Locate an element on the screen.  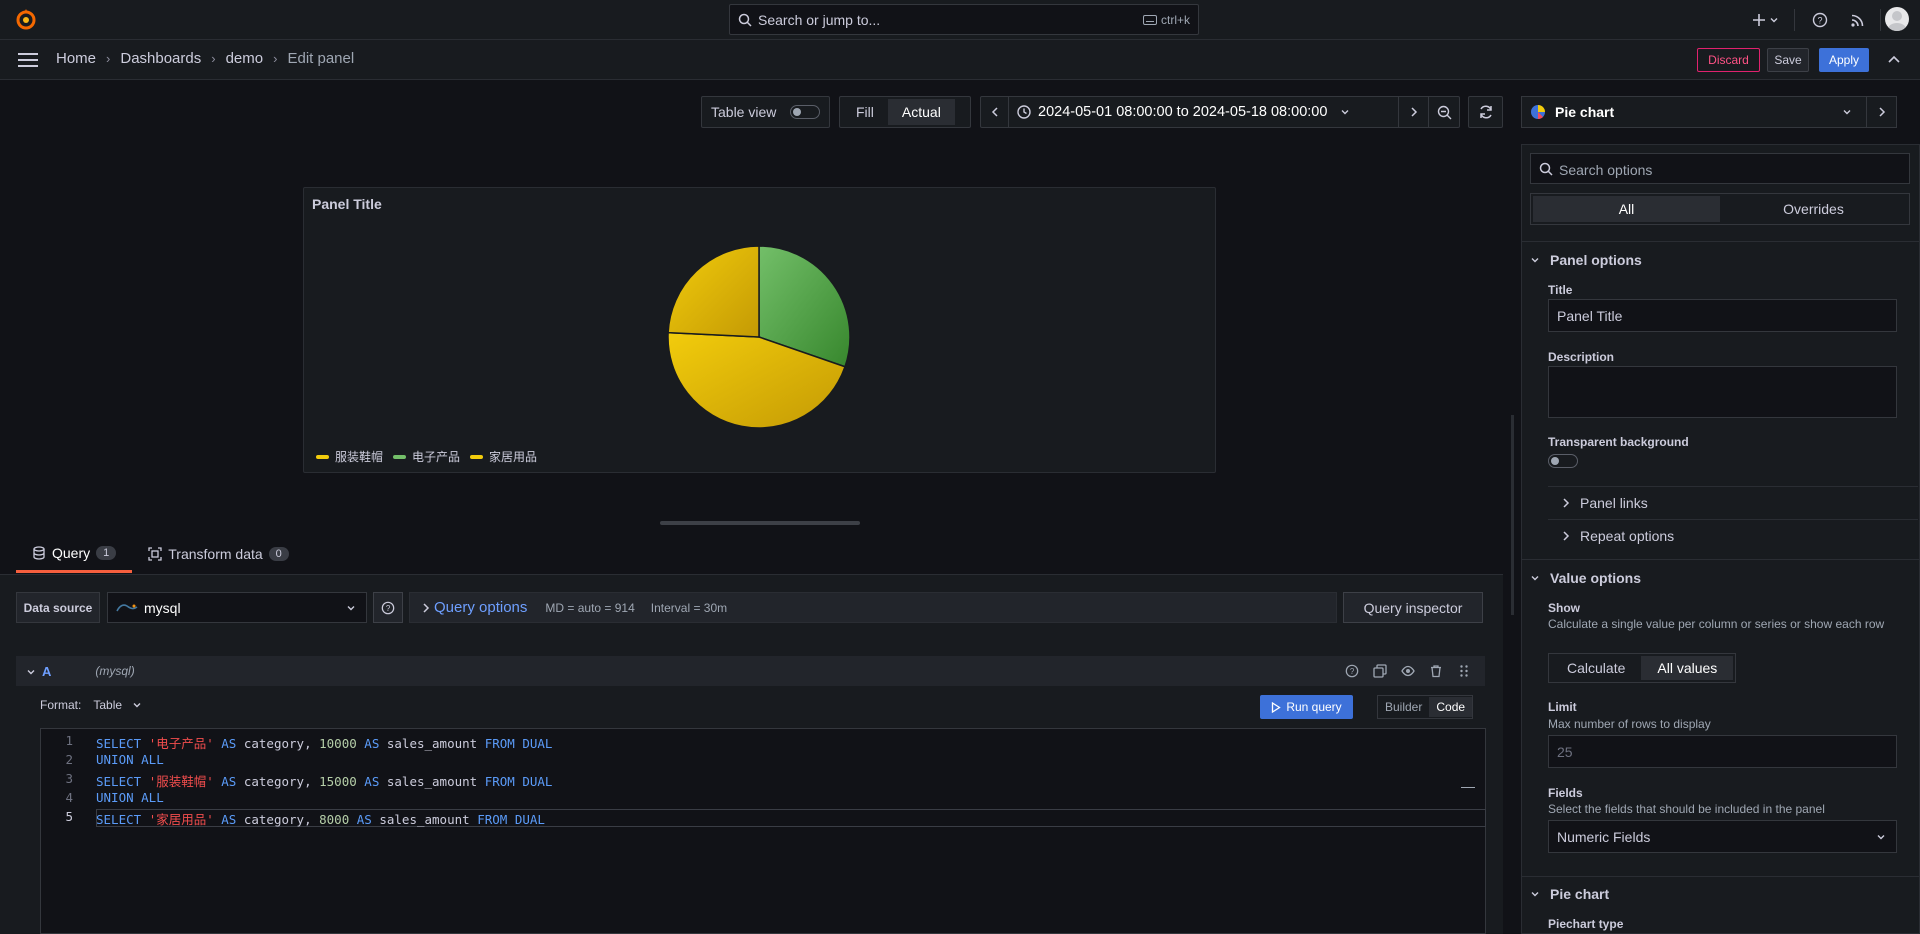
help-button: ? is located at coordinates (1820, 20).